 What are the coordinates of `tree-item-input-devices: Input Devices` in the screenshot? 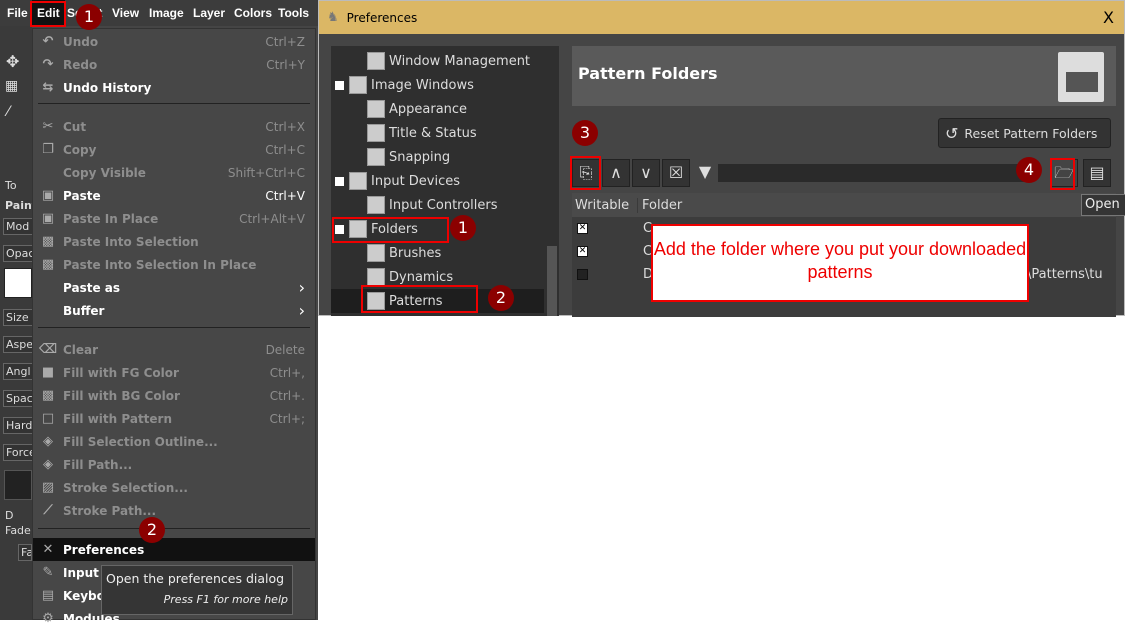 It's located at (404, 181).